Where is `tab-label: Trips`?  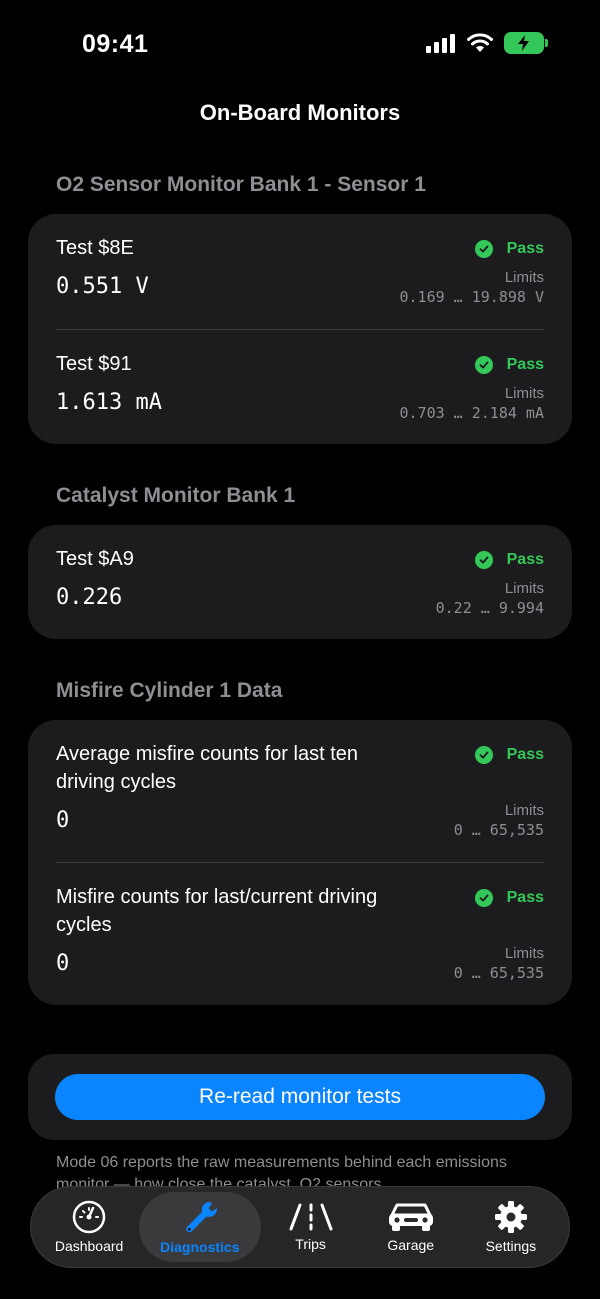 tab-label: Trips is located at coordinates (310, 1244).